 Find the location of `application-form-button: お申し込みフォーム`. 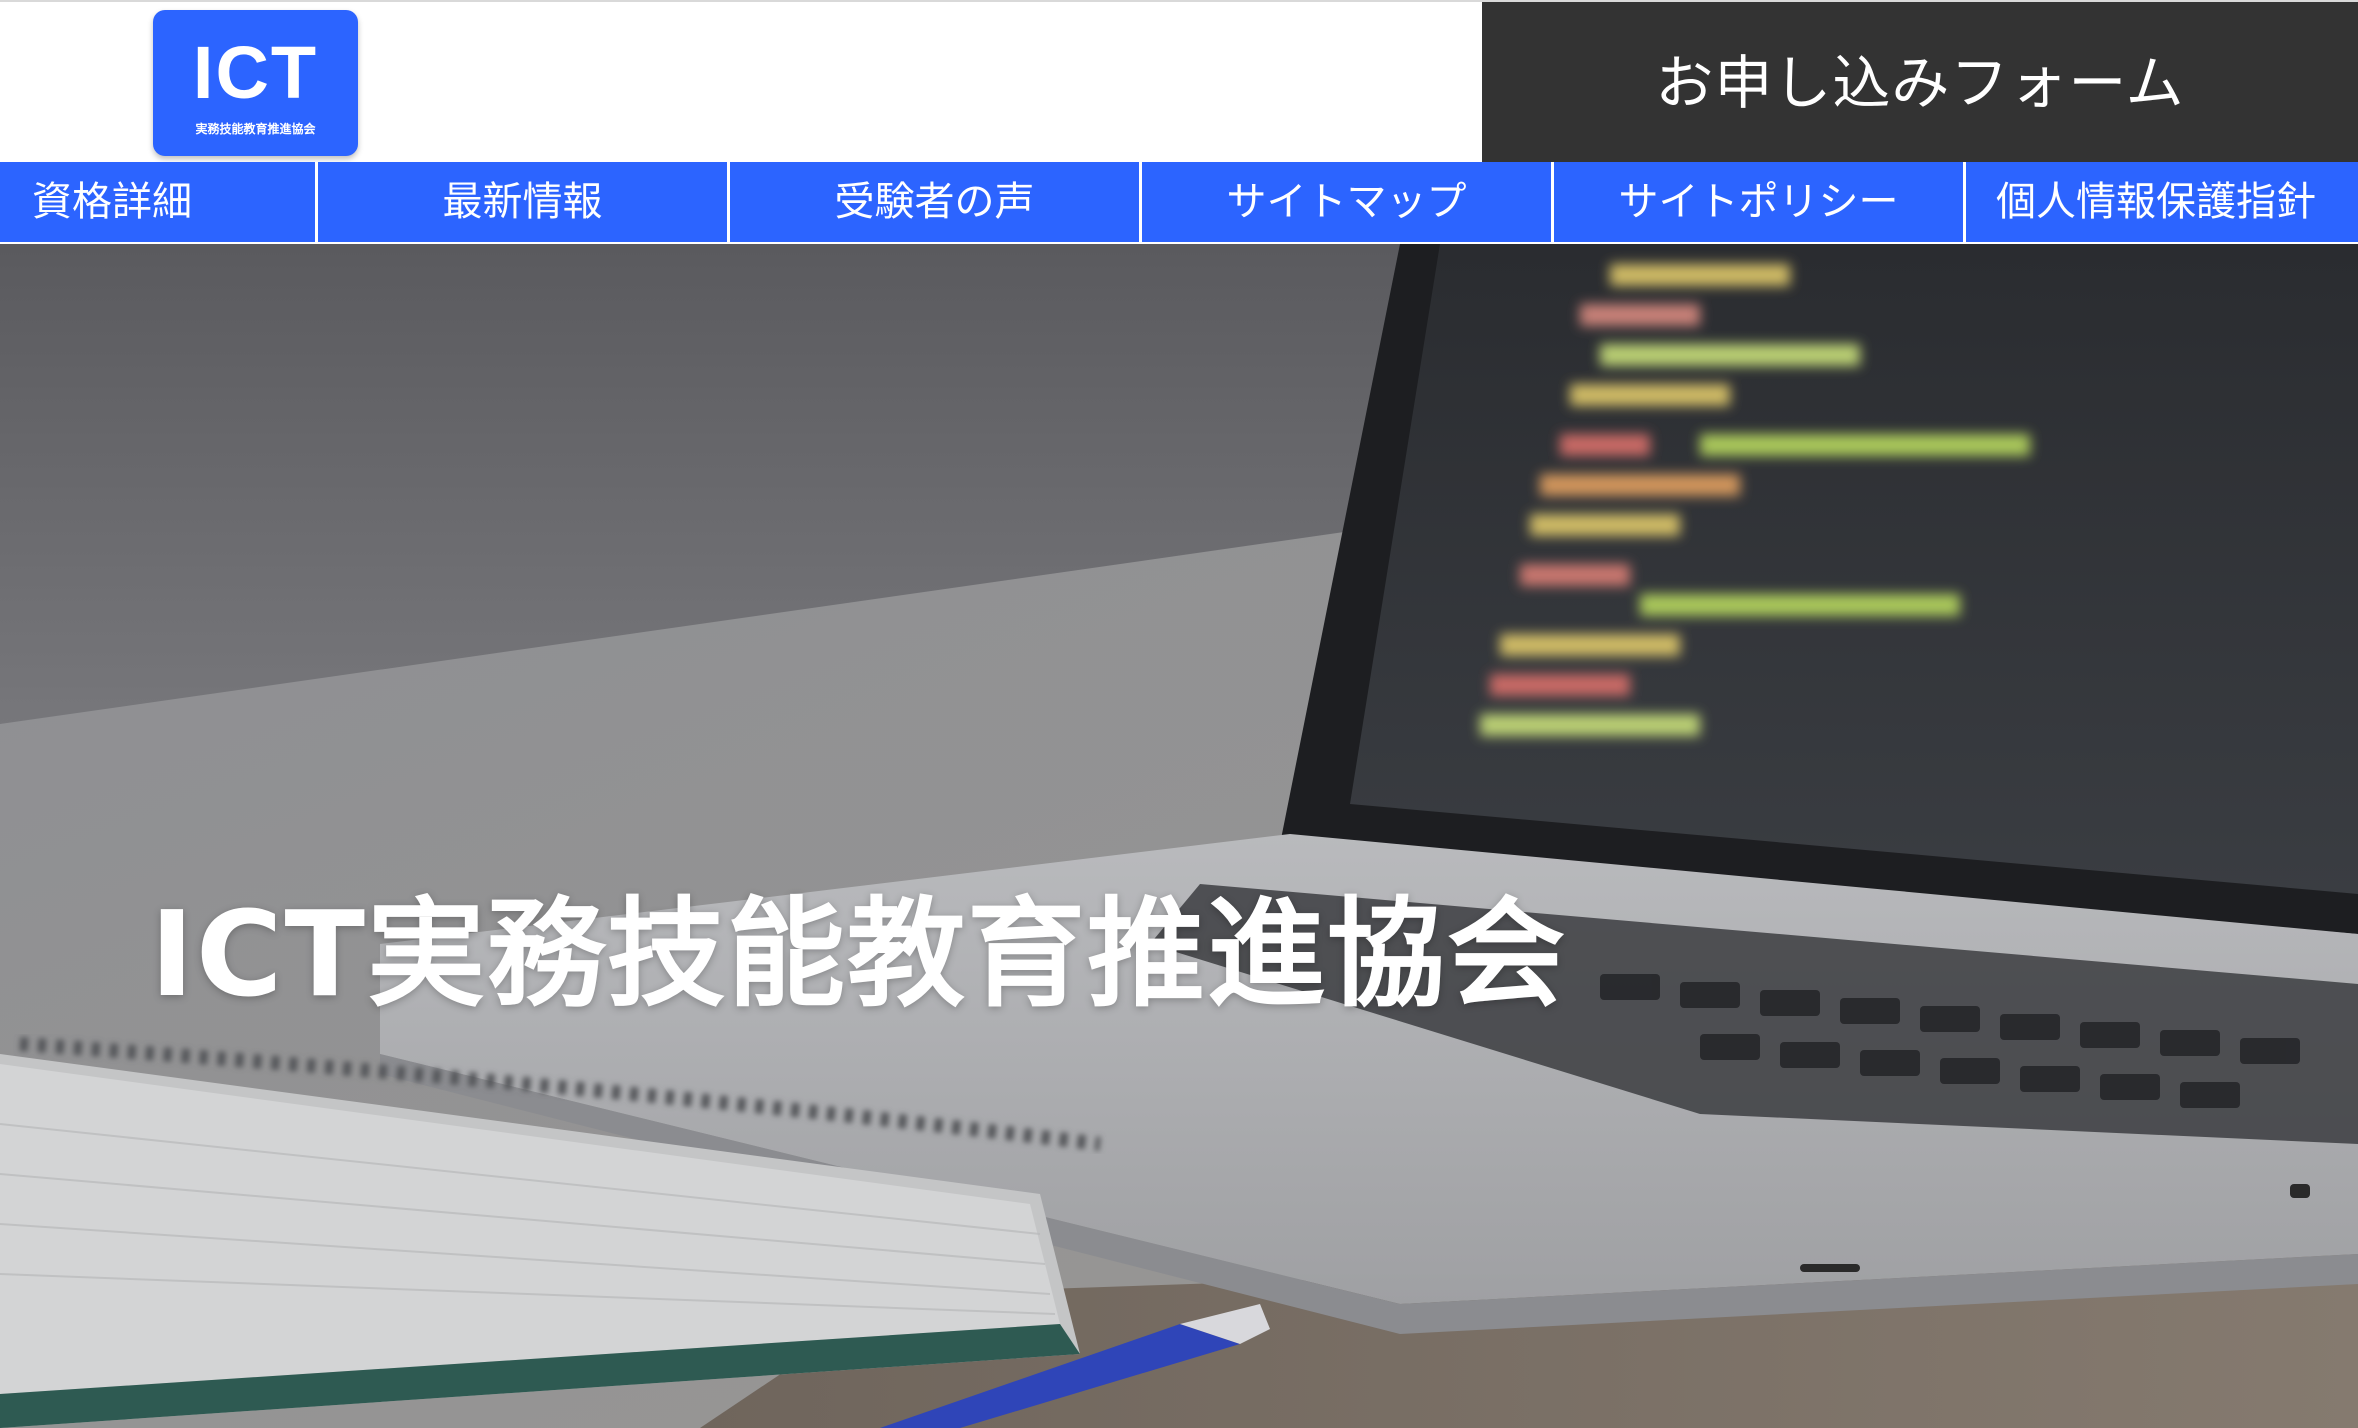

application-form-button: お申し込みフォーム is located at coordinates (1920, 83).